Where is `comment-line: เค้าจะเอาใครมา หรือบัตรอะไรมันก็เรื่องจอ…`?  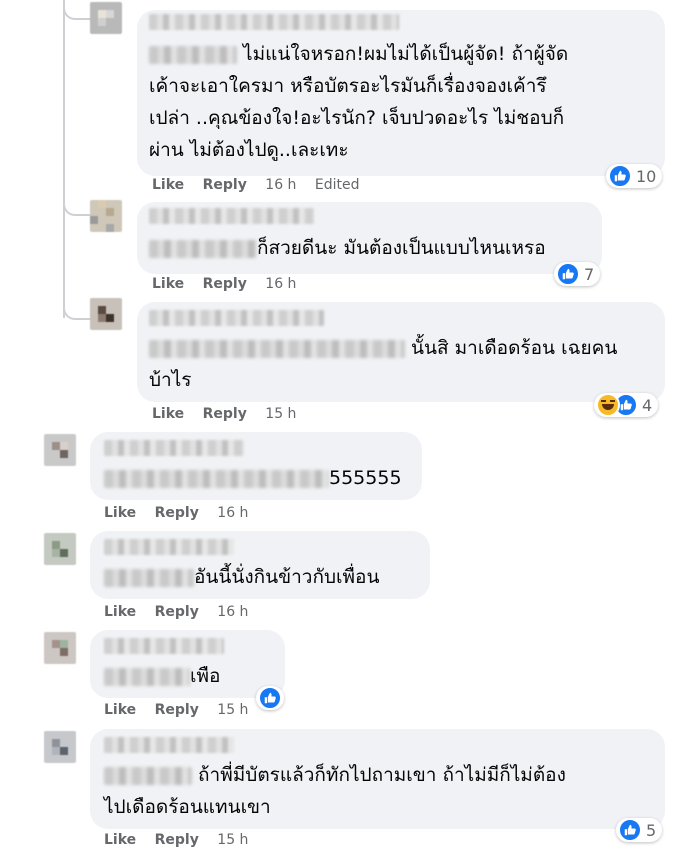 comment-line: เค้าจะเอาใครมา หรือบัตรอะไรมันก็เรื่องจอ… is located at coordinates (348, 86).